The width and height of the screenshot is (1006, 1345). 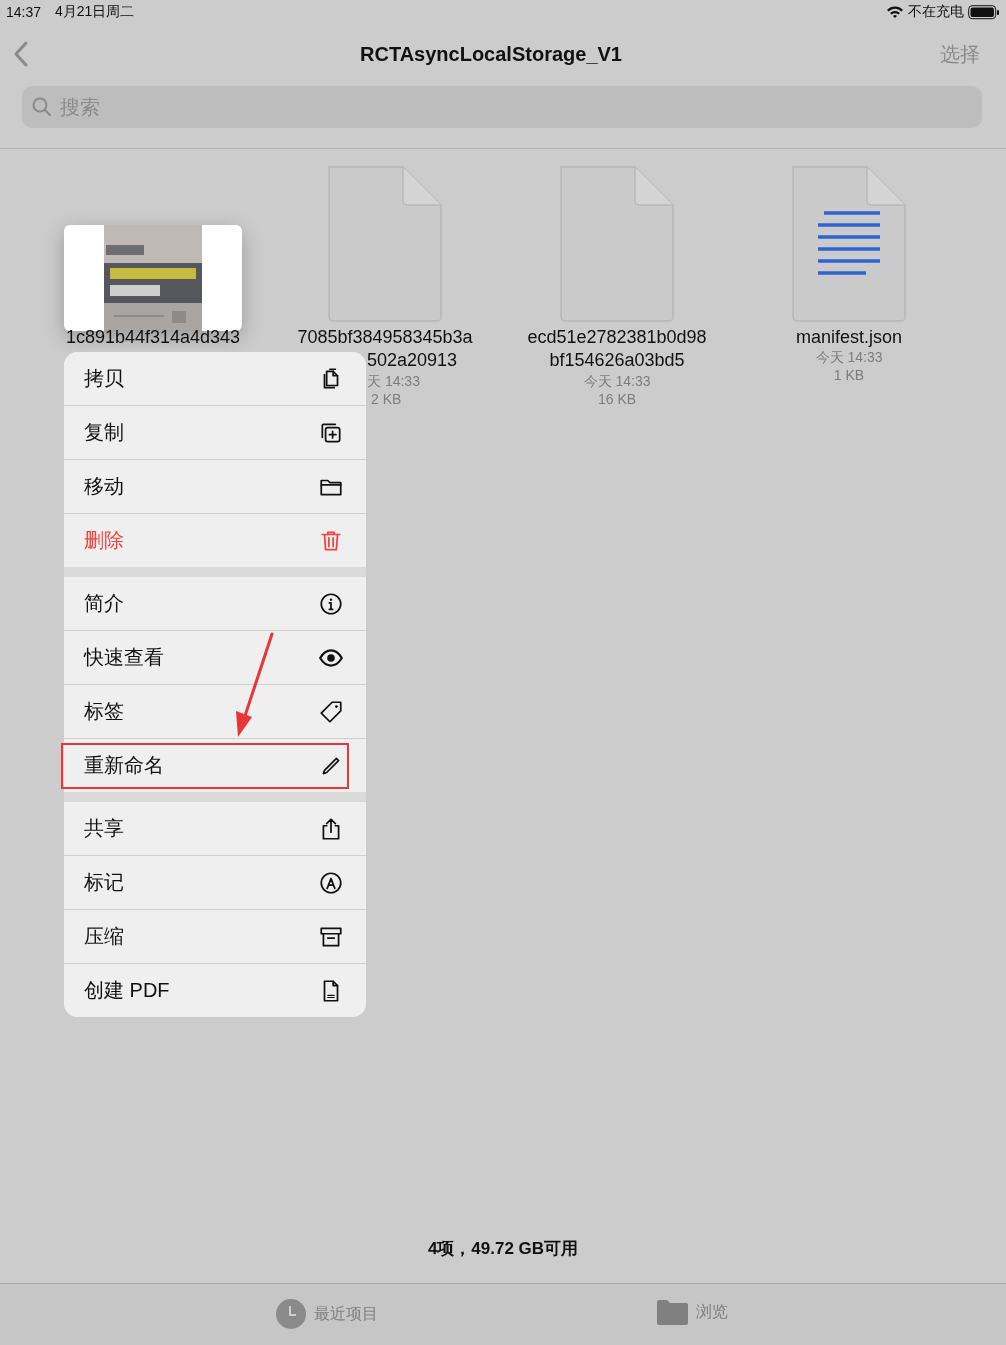 I want to click on wifi-icon, so click(x=895, y=12).